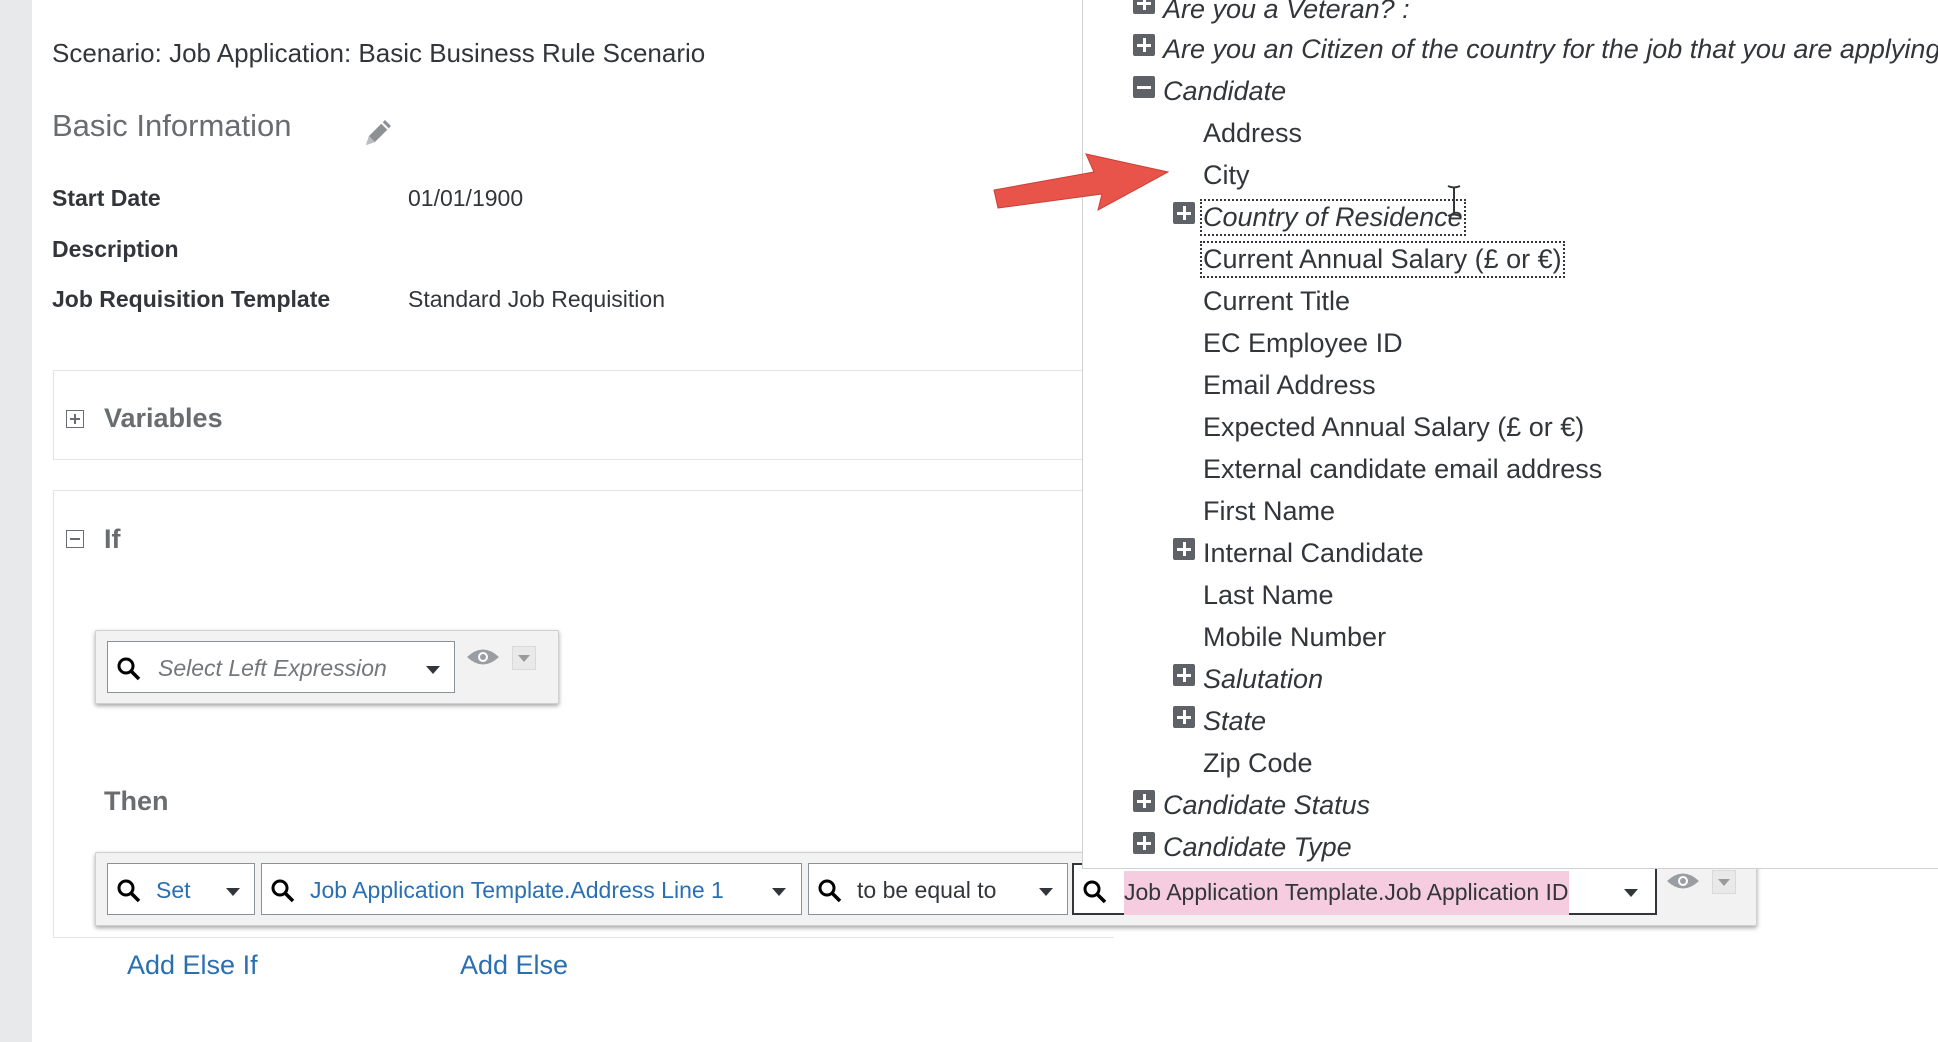  What do you see at coordinates (1276, 301) in the screenshot?
I see `tree-item-current-title: Current Title` at bounding box center [1276, 301].